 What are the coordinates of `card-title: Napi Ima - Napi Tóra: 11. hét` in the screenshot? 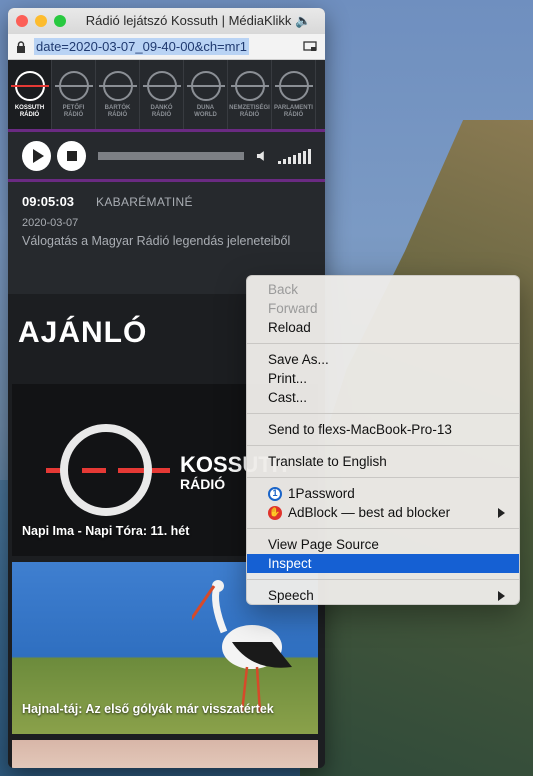 It's located at (105, 531).